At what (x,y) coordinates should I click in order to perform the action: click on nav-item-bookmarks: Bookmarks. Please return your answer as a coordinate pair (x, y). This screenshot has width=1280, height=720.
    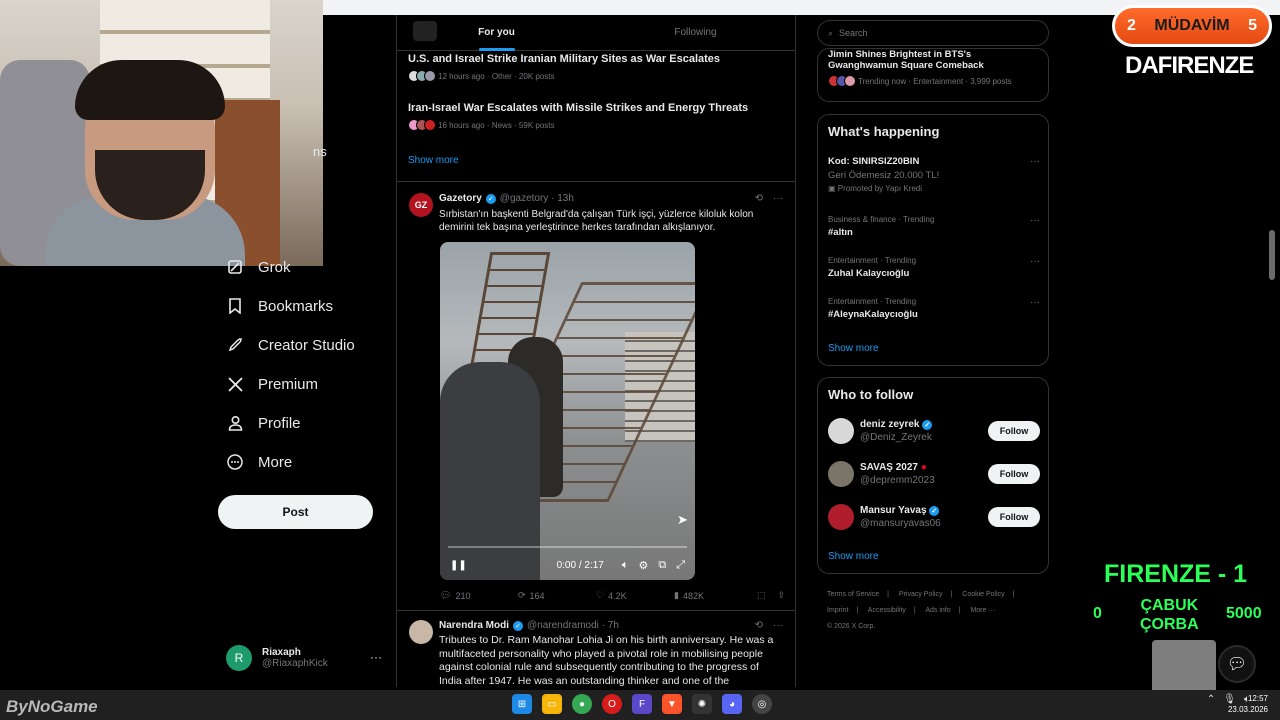
    Looking at the image, I should click on (279, 306).